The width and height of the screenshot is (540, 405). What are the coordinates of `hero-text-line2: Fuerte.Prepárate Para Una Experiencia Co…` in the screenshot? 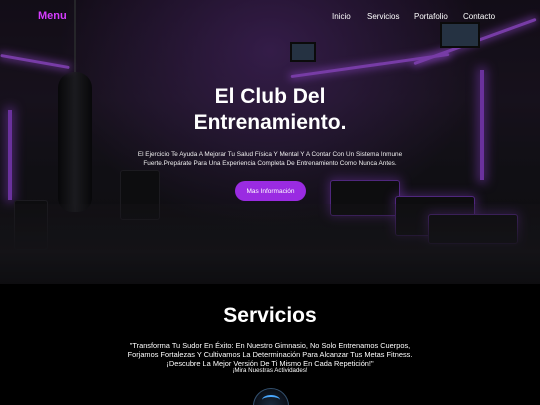 It's located at (270, 163).